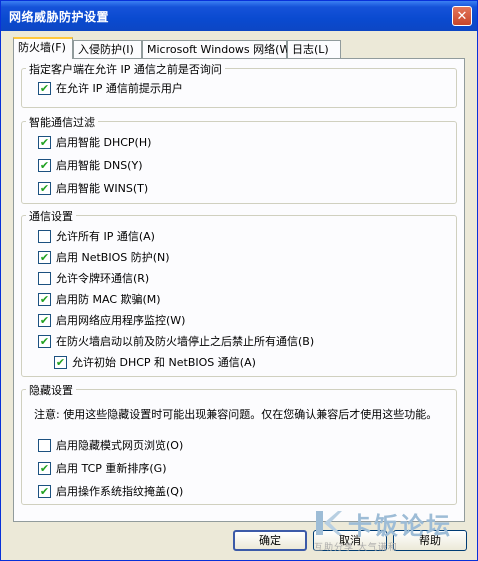 This screenshot has width=478, height=561. What do you see at coordinates (51, 216) in the screenshot?
I see `group-traffic-legend: 通信设置` at bounding box center [51, 216].